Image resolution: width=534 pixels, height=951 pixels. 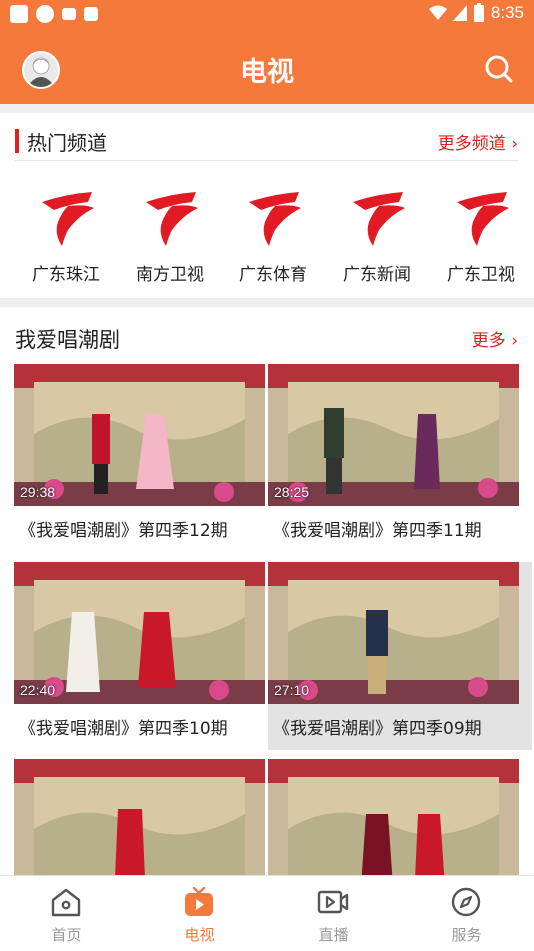 I want to click on notification-icons, so click(x=54, y=14).